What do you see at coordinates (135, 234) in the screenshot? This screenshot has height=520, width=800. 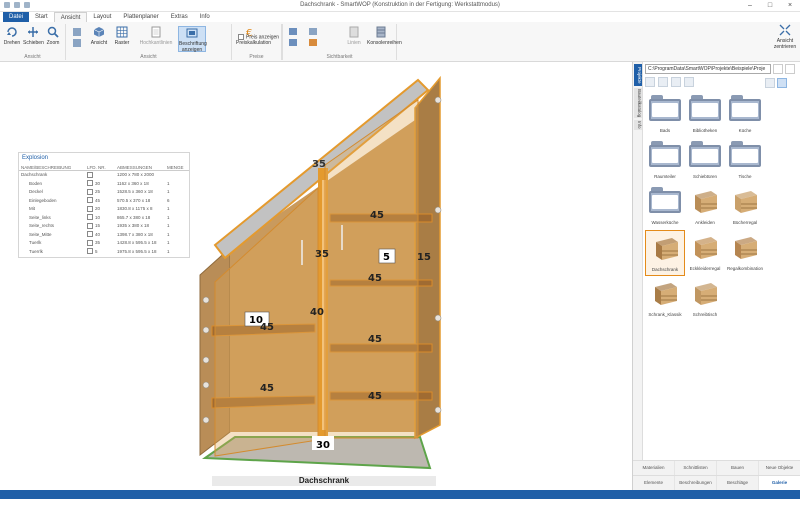 I see `table-cell: 1398.7 x 380 x 18` at bounding box center [135, 234].